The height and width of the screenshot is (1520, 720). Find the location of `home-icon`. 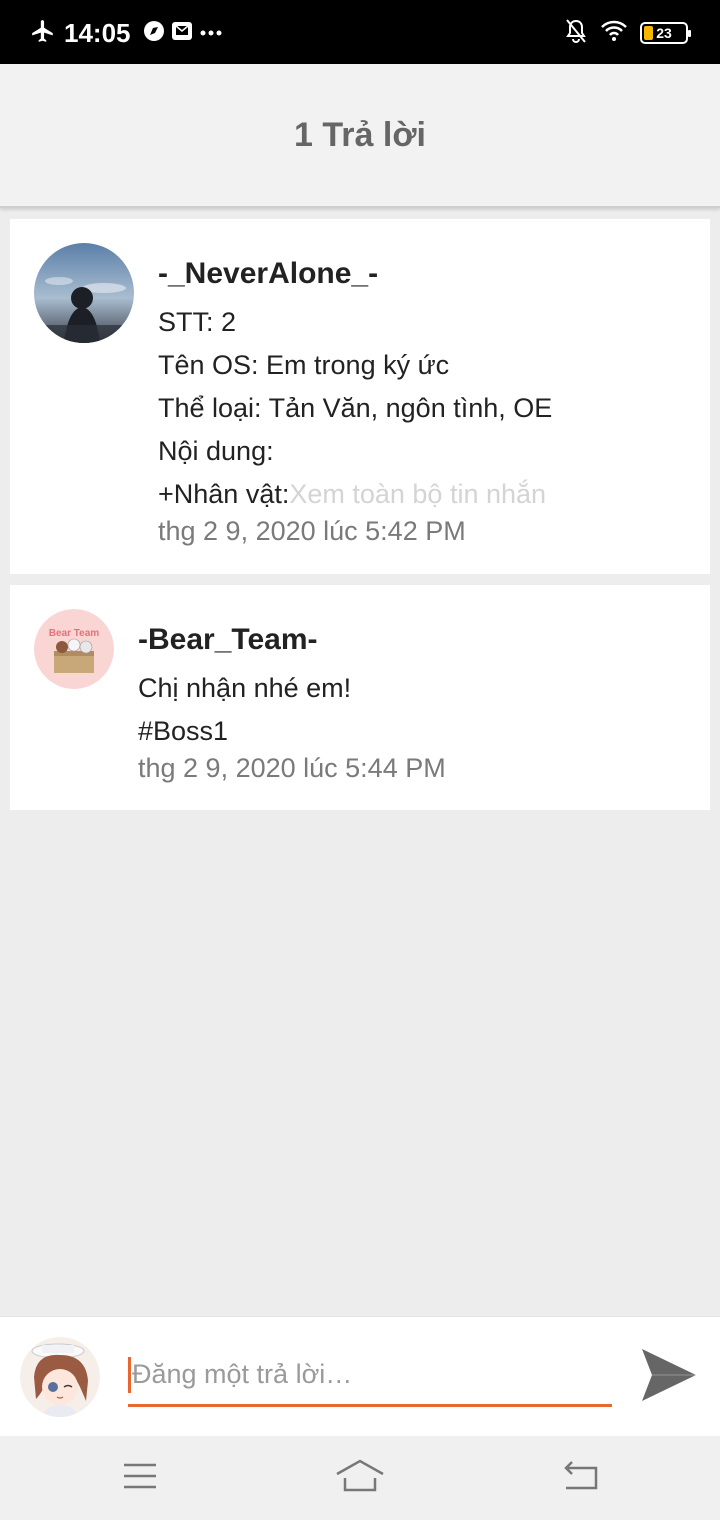

home-icon is located at coordinates (360, 1478).